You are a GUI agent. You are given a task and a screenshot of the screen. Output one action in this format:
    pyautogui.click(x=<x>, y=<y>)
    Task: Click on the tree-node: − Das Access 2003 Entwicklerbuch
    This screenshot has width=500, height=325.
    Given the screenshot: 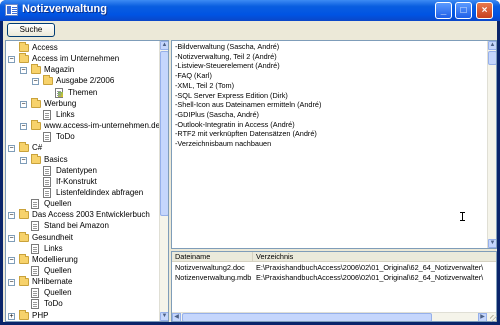 What is the action you would take?
    pyautogui.click(x=82, y=215)
    